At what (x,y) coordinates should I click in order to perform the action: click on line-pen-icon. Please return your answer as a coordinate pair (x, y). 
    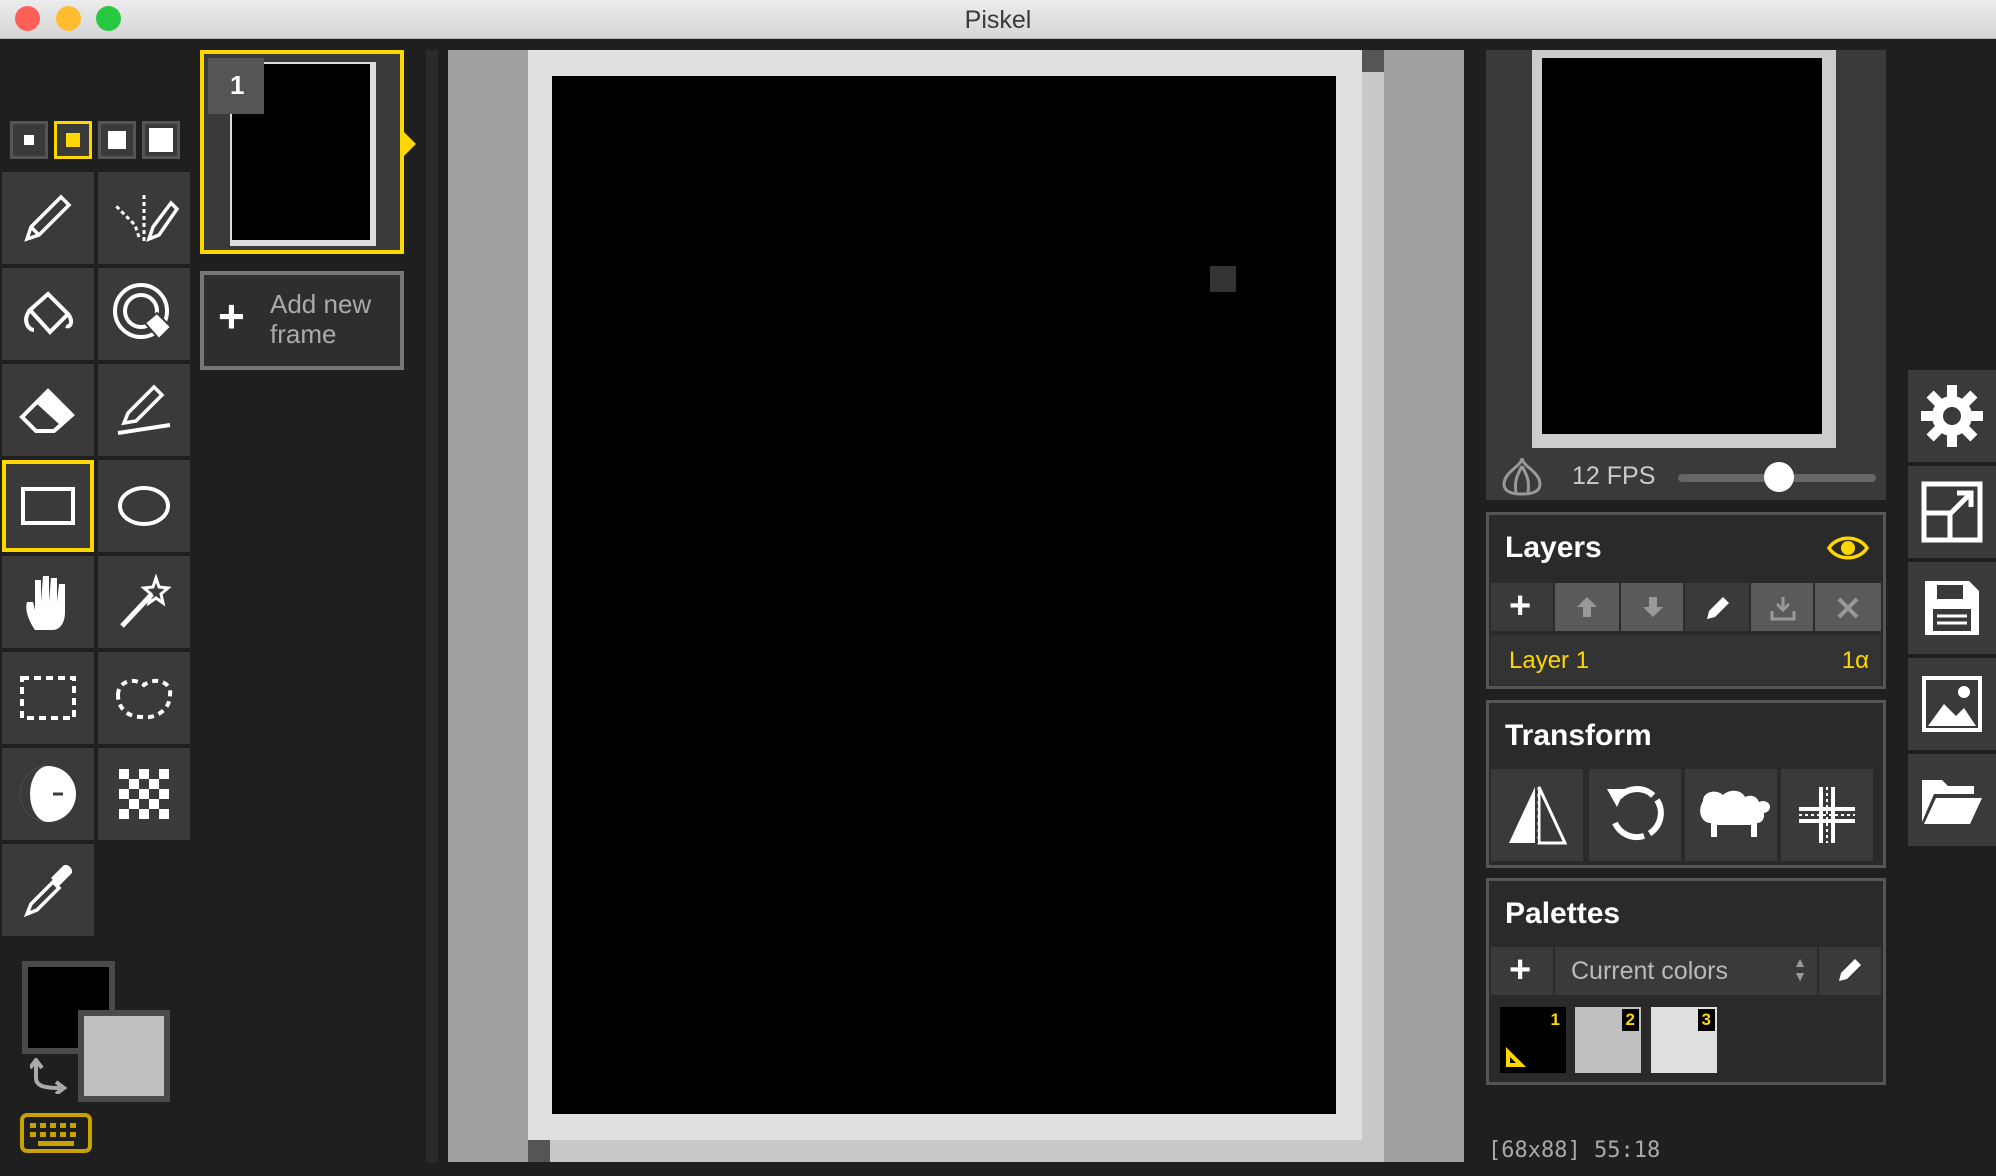
    Looking at the image, I should click on (144, 409).